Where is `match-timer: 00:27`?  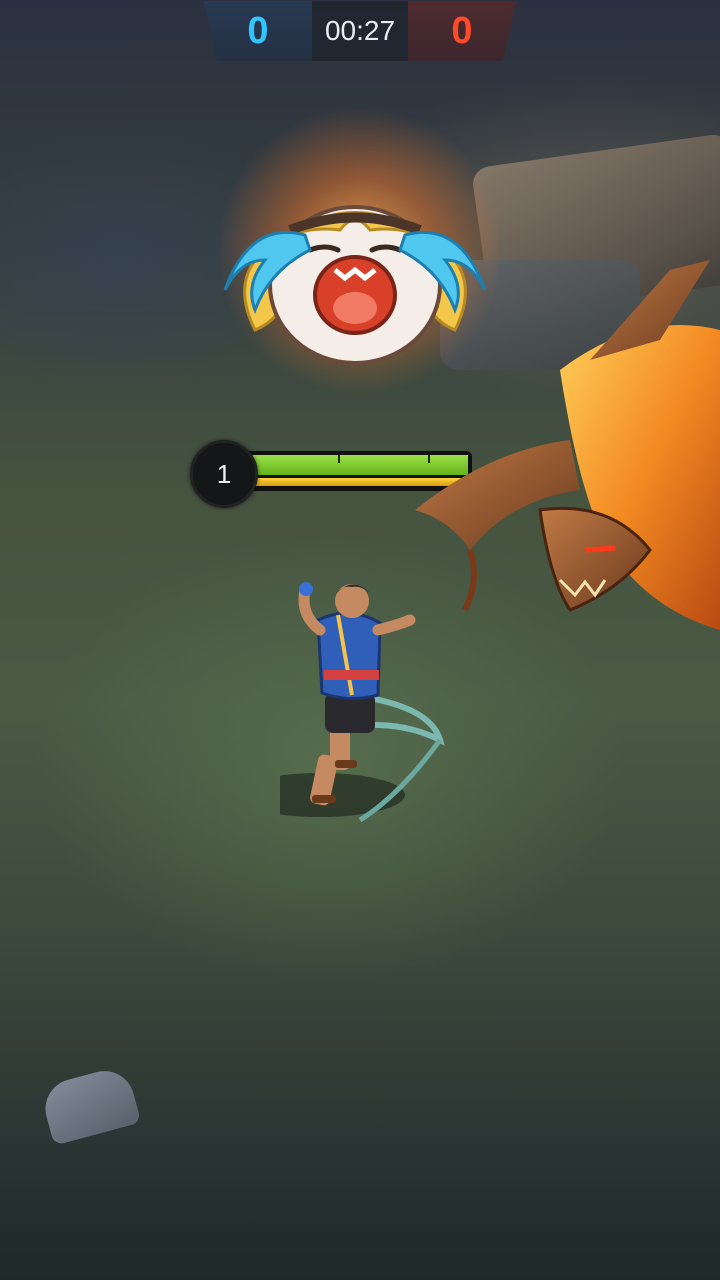 match-timer: 00:27 is located at coordinates (360, 31).